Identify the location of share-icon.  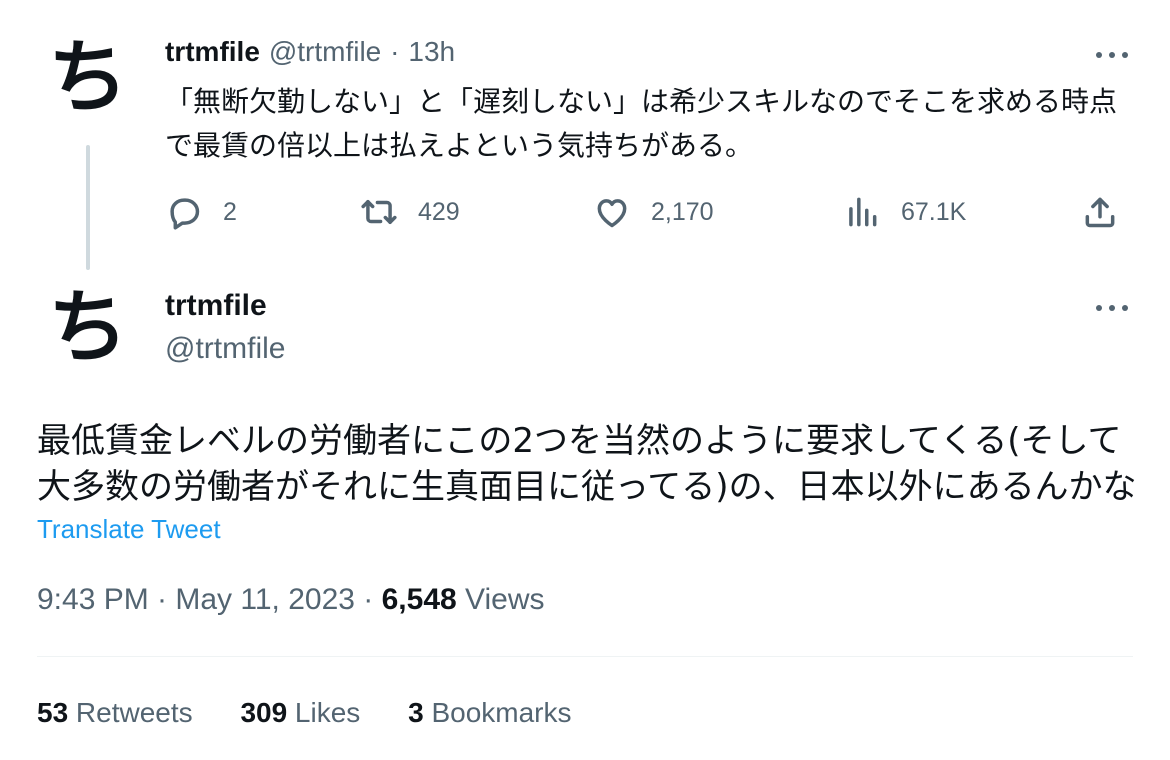
(1100, 212).